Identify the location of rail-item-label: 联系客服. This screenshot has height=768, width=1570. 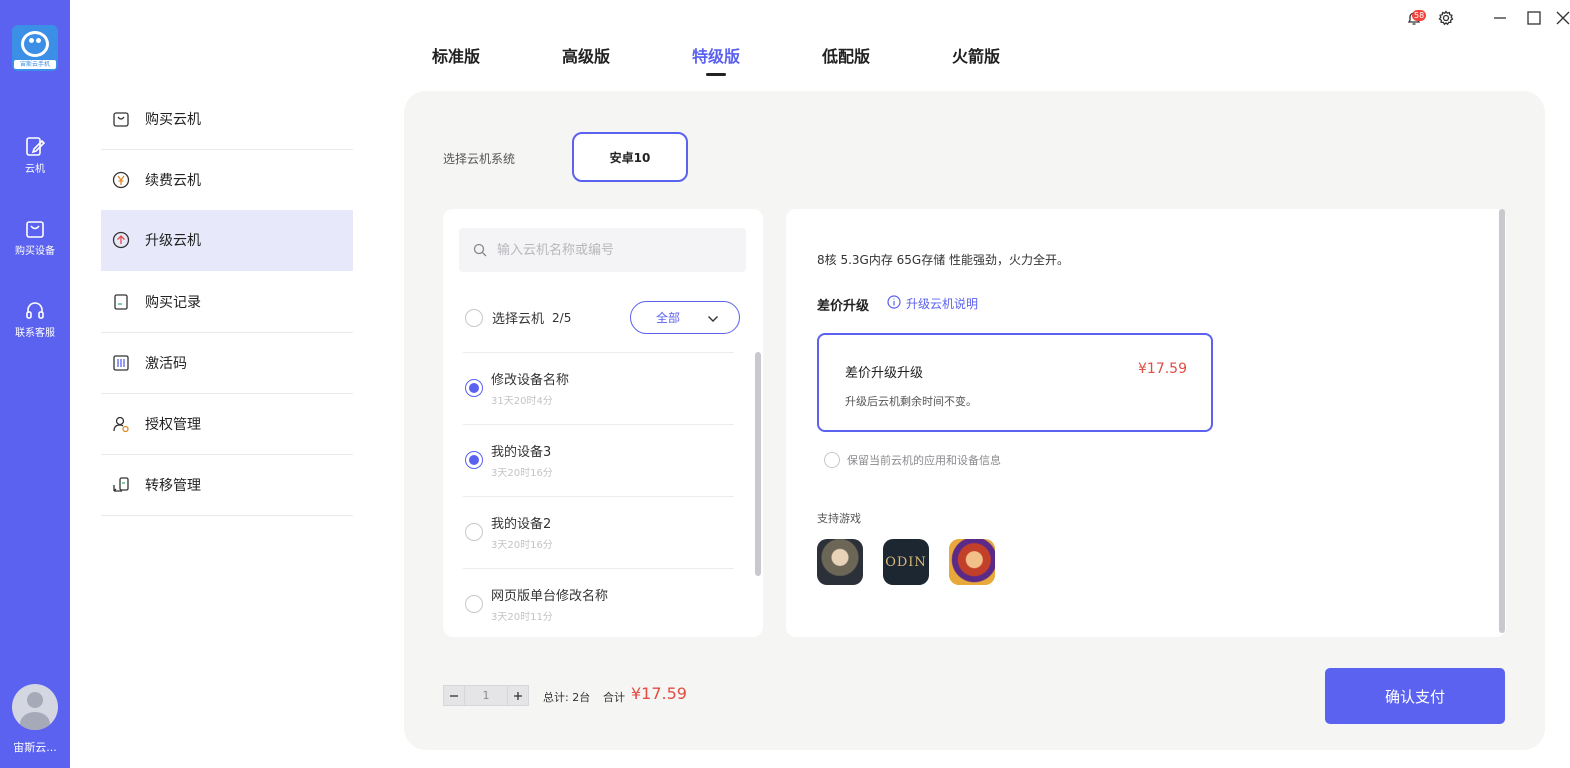
(35, 333).